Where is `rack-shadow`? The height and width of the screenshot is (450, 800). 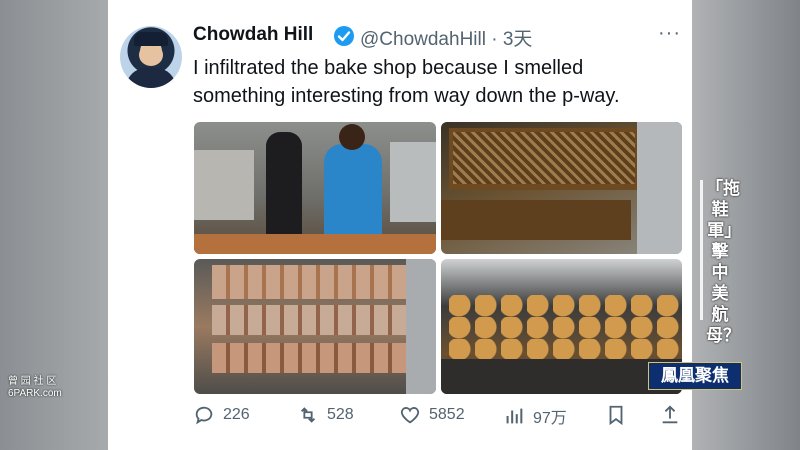 rack-shadow is located at coordinates (561, 376).